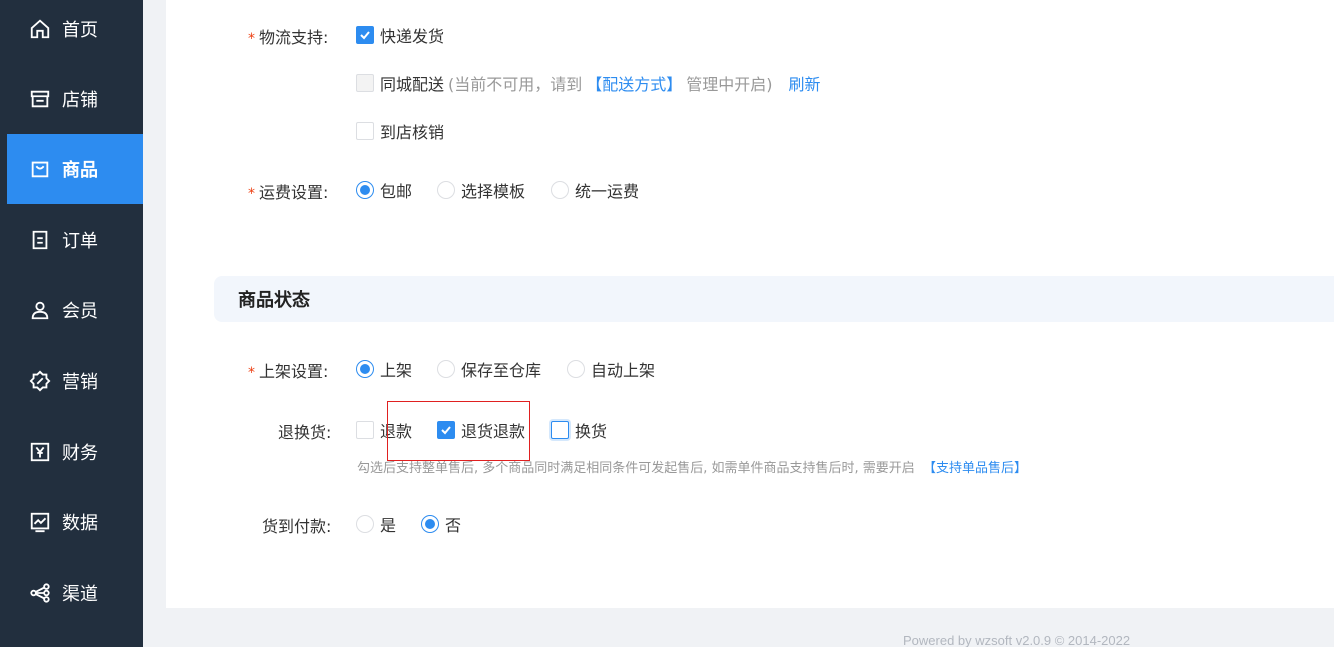 The height and width of the screenshot is (647, 1334). Describe the element at coordinates (40, 522) in the screenshot. I see `chart-icon` at that location.